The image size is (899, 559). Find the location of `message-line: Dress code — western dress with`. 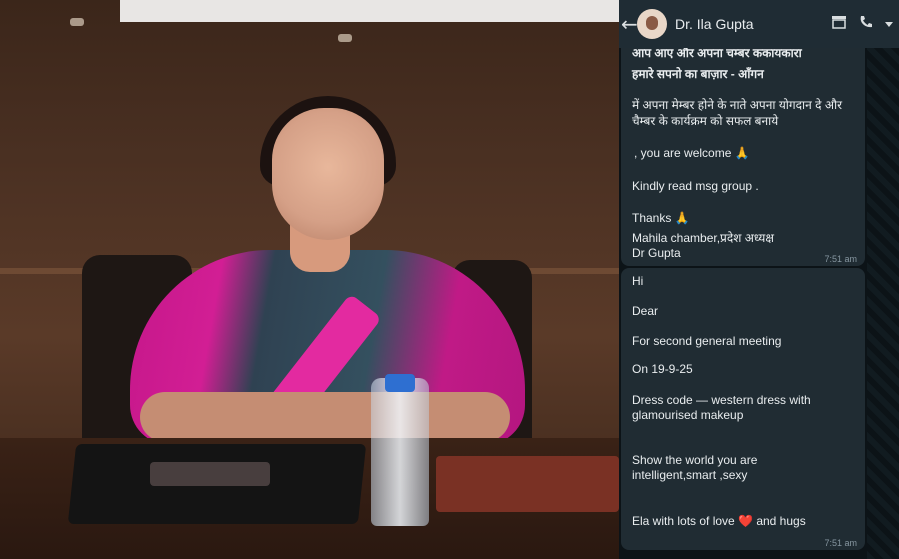

message-line: Dress code — western dress with is located at coordinates (721, 400).